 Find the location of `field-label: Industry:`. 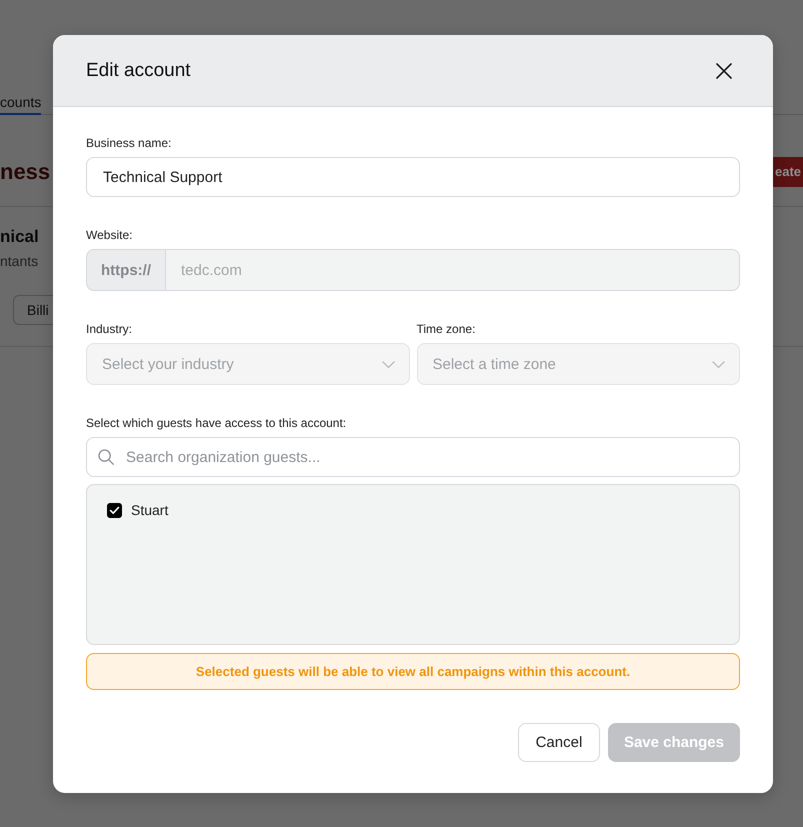

field-label: Industry: is located at coordinates (109, 329).